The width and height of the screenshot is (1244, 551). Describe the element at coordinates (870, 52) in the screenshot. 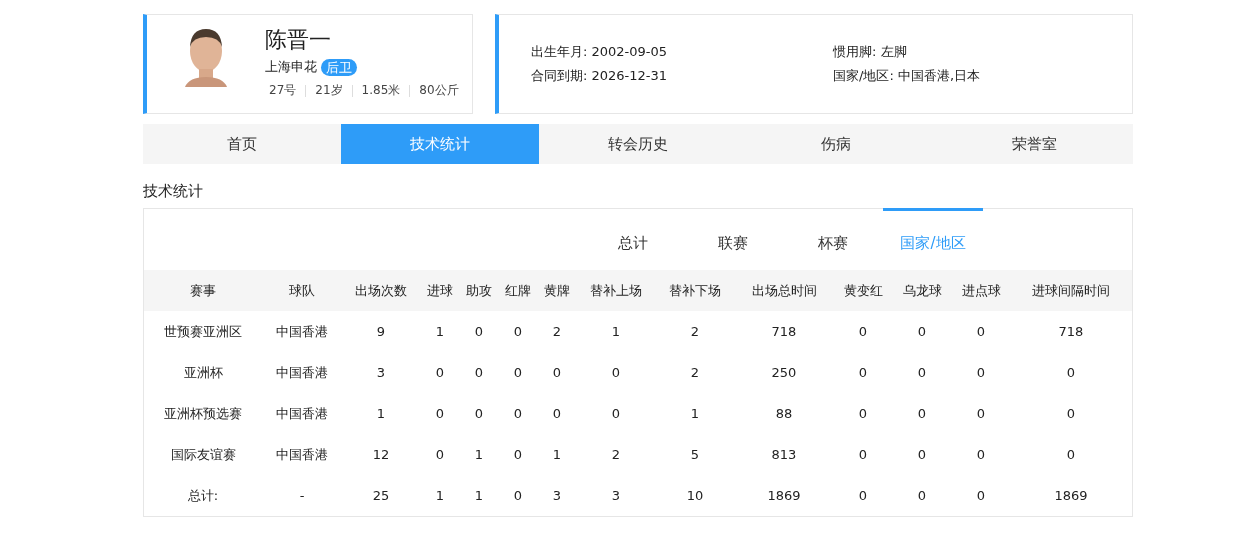

I see `detail-text: 惯用脚: 左脚` at that location.